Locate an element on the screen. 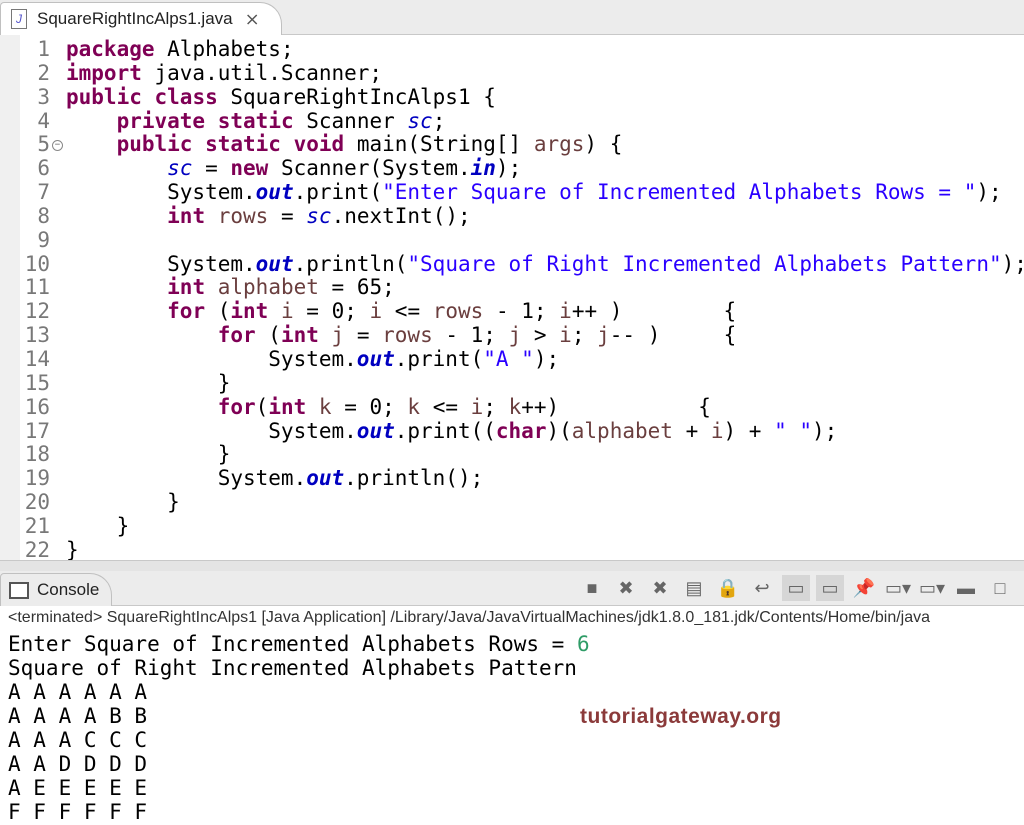 The width and height of the screenshot is (1024, 825). code-token: i is located at coordinates (717, 430).